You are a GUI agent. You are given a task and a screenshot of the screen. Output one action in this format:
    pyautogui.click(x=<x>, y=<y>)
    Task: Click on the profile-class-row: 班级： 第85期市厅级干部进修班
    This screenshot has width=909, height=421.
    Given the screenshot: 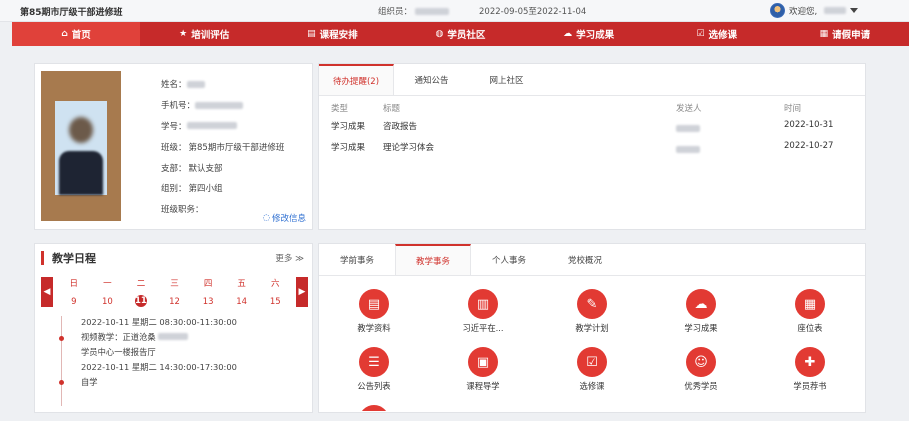 What is the action you would take?
    pyautogui.click(x=222, y=146)
    